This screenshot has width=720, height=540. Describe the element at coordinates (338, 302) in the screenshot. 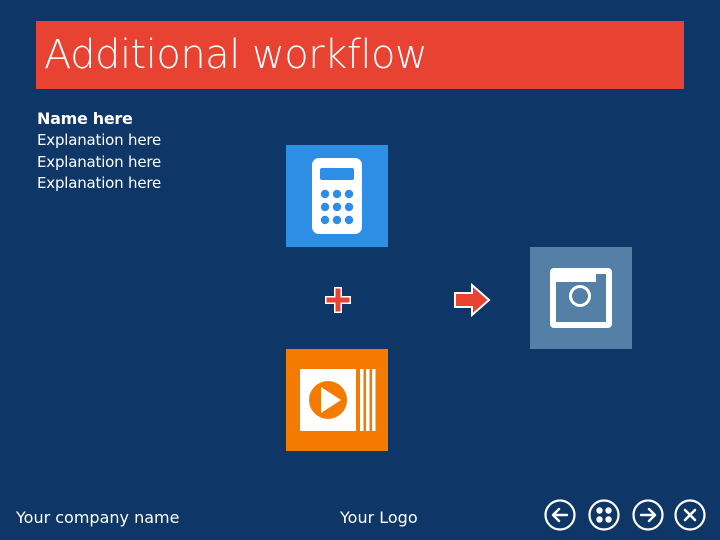

I see `plus-icon` at that location.